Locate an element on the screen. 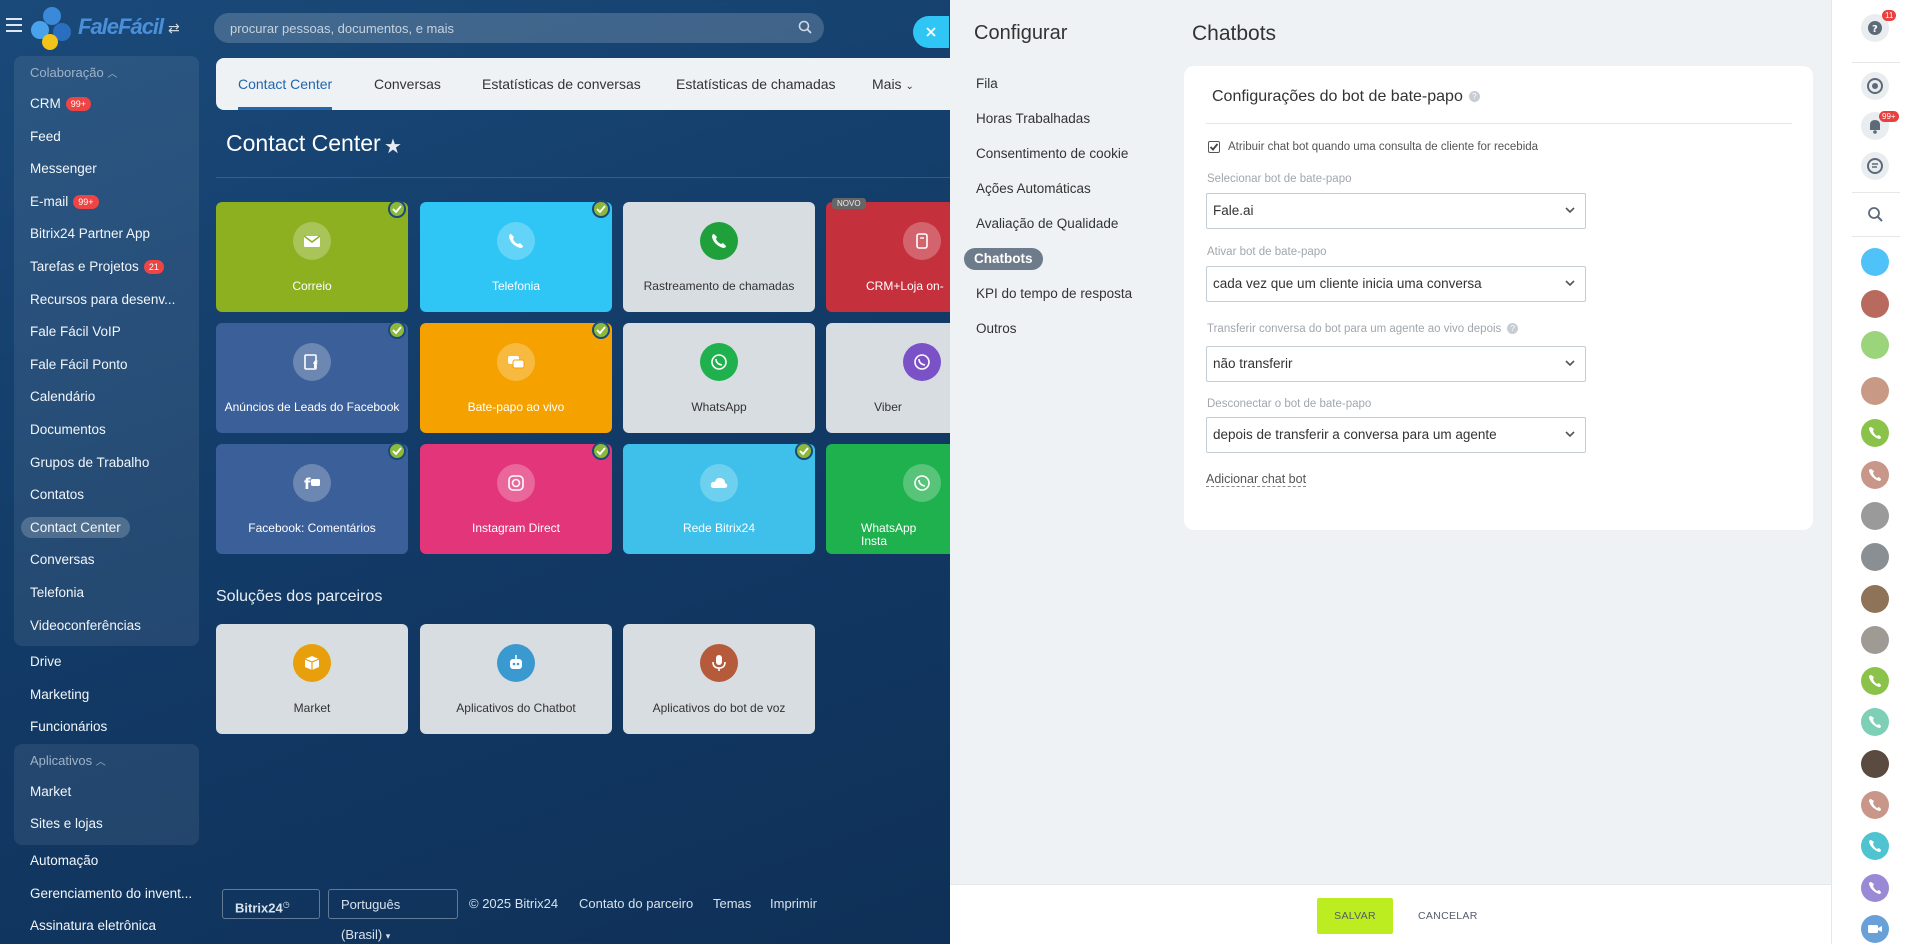  star-icon: ★ is located at coordinates (393, 146).